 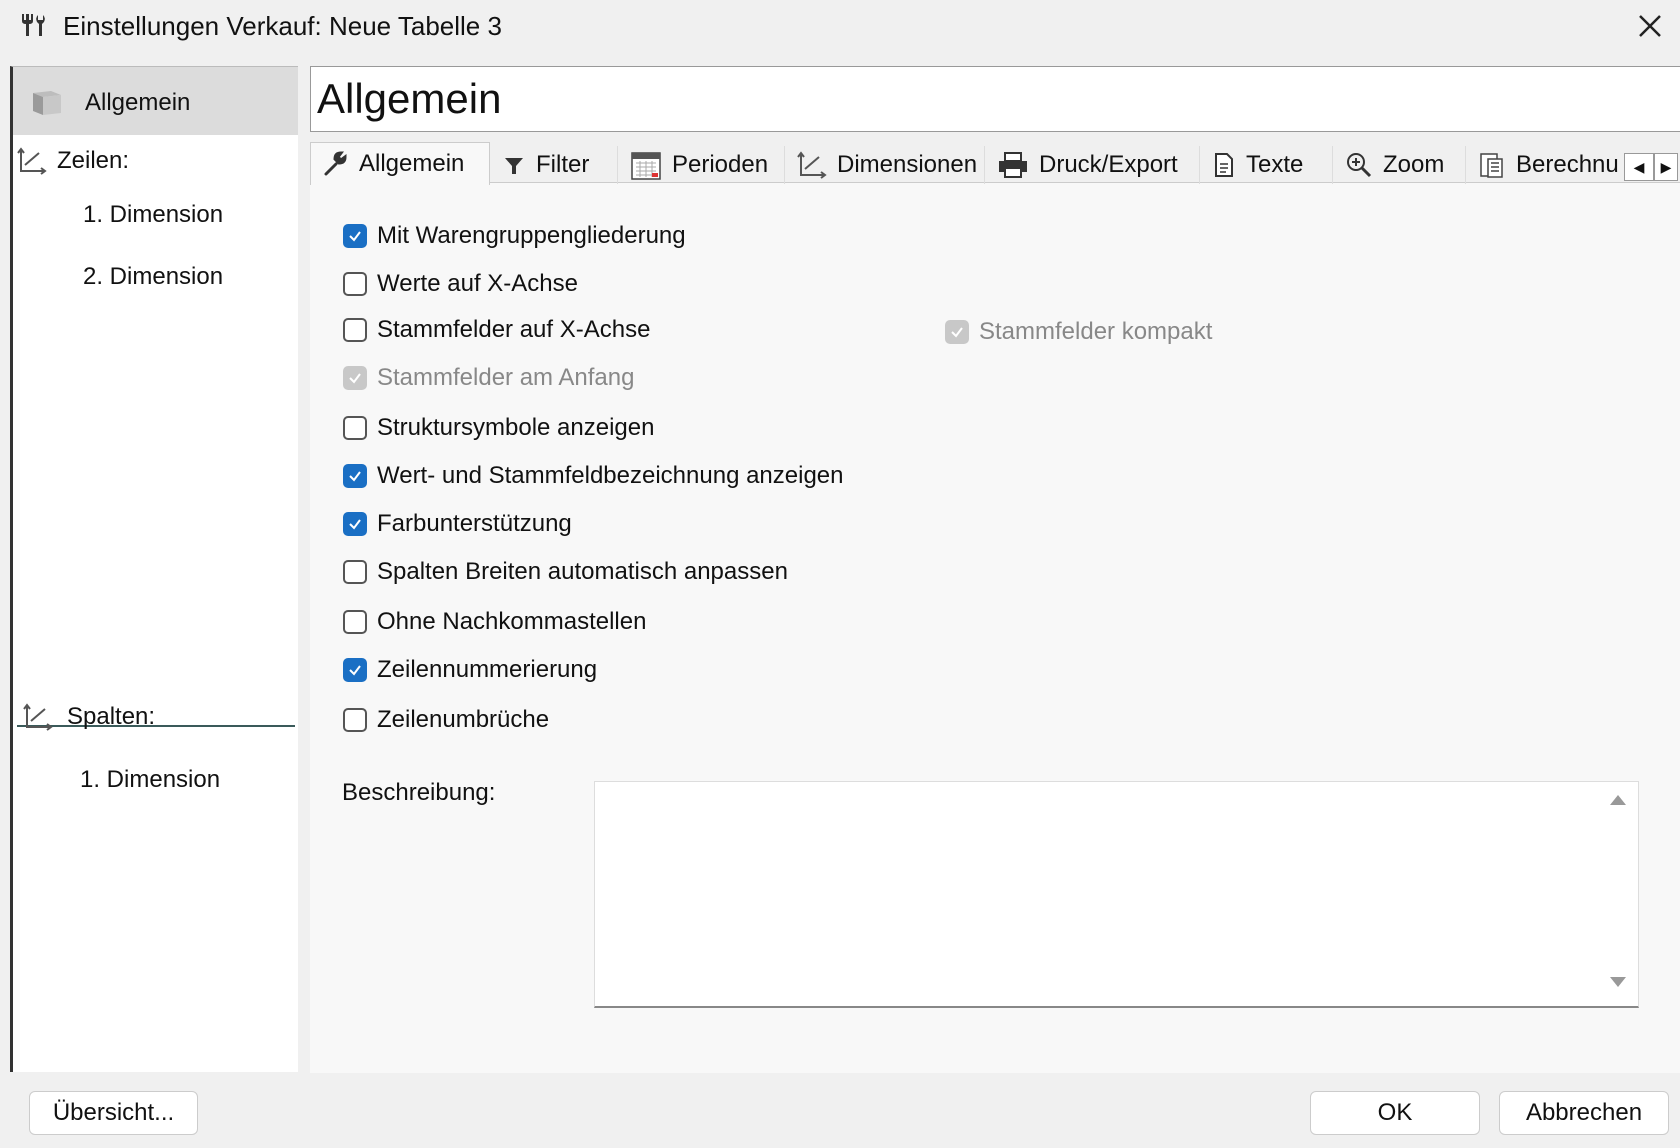 I want to click on option-checkbox: Werte auf X-Achse, so click(x=460, y=284).